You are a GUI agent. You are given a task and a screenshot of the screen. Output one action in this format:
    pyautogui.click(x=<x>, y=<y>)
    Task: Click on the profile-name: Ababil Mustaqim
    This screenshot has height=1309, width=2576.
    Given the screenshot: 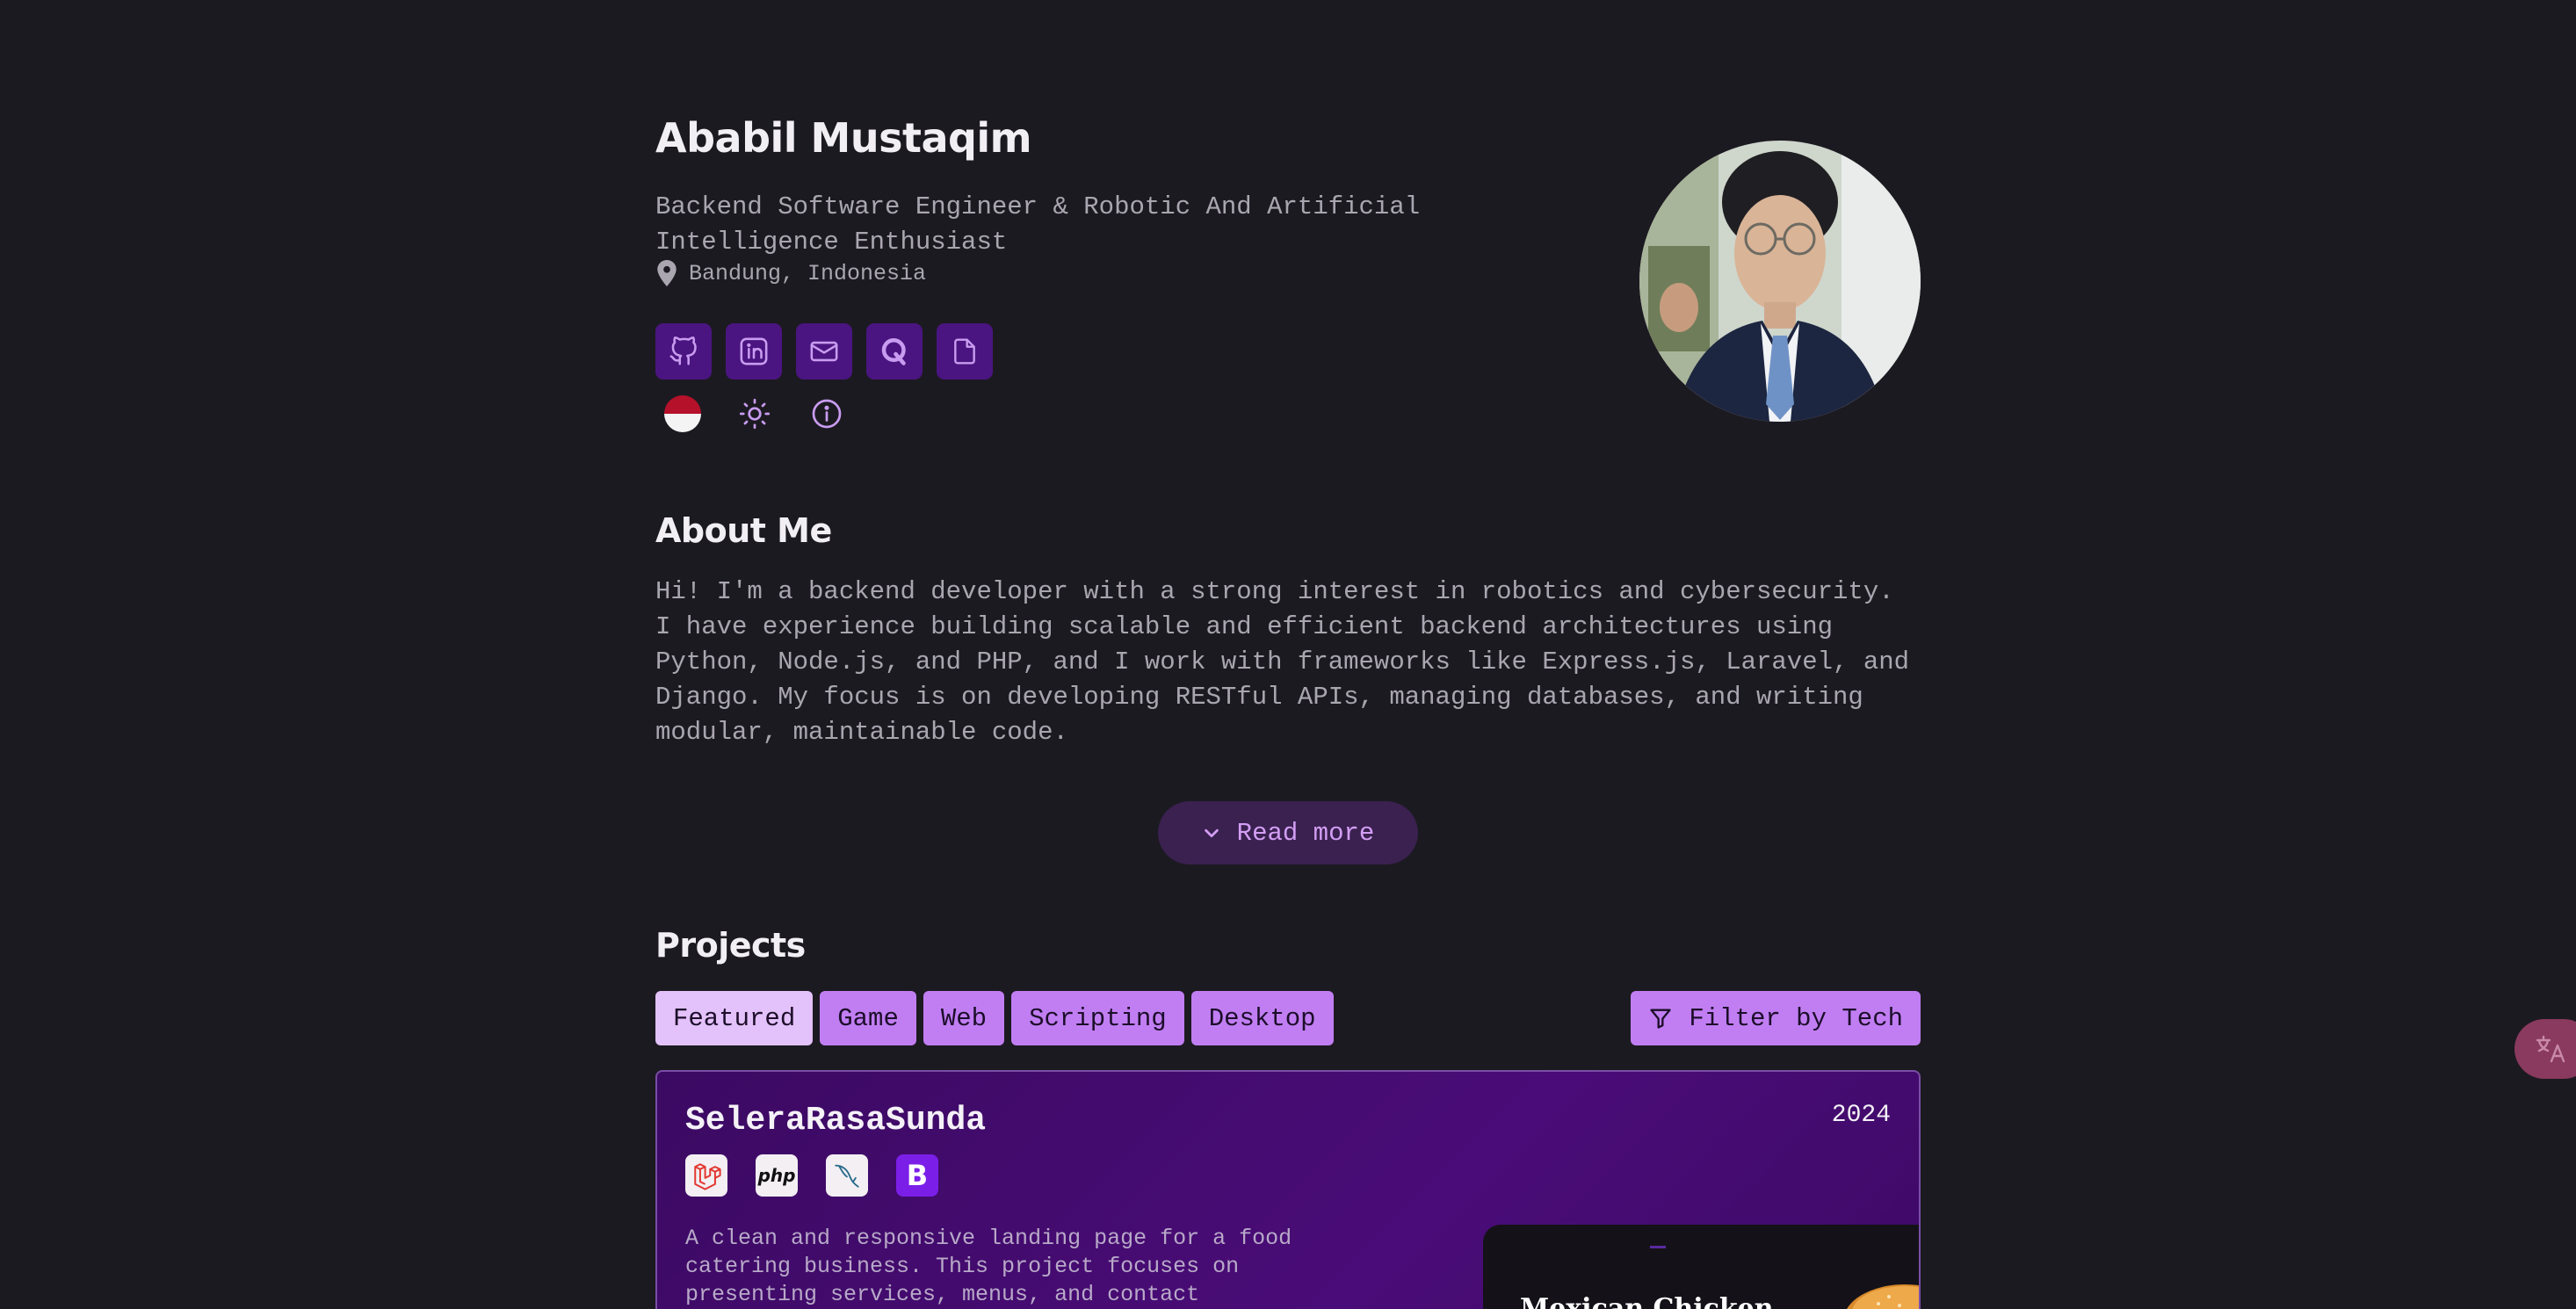 What is the action you would take?
    pyautogui.click(x=843, y=138)
    